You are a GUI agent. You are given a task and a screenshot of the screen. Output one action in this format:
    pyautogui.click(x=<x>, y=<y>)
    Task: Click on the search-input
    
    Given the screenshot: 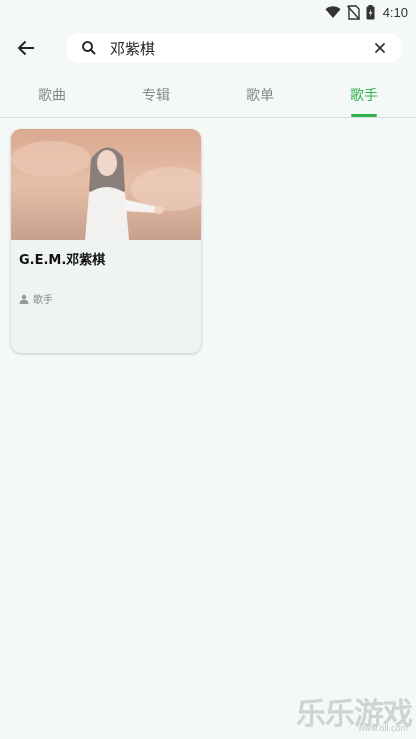 What is the action you would take?
    pyautogui.click(x=230, y=48)
    